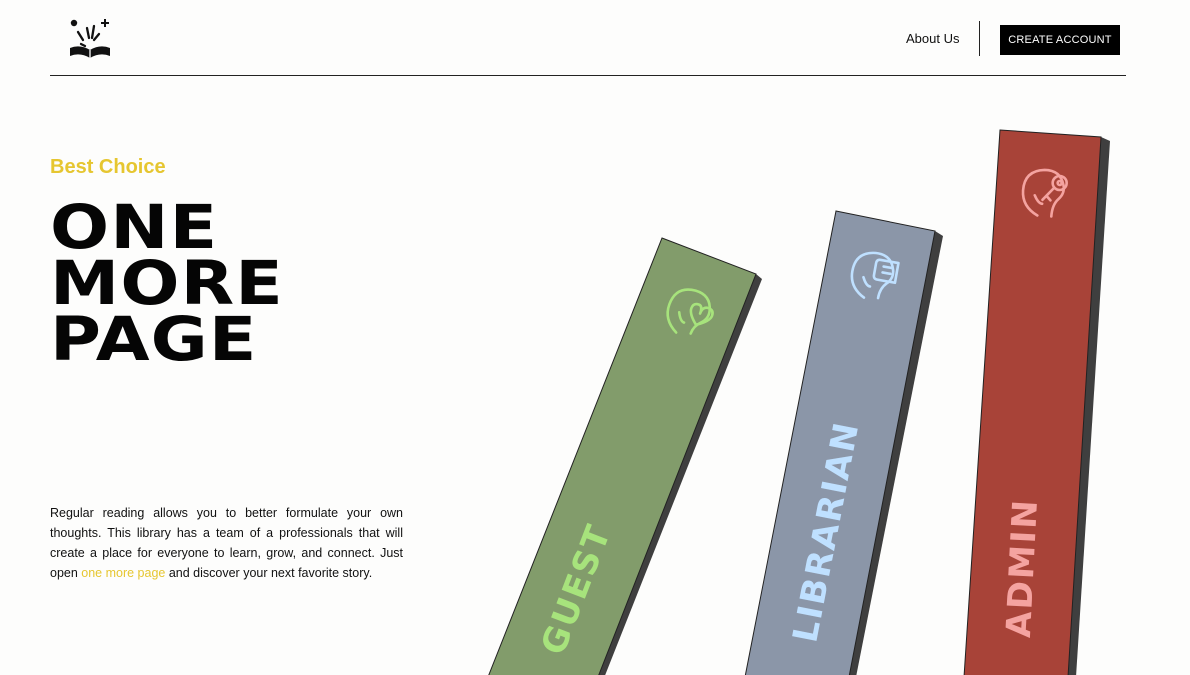 This screenshot has height=675, width=1190. I want to click on guest-book-spine, so click(622, 456).